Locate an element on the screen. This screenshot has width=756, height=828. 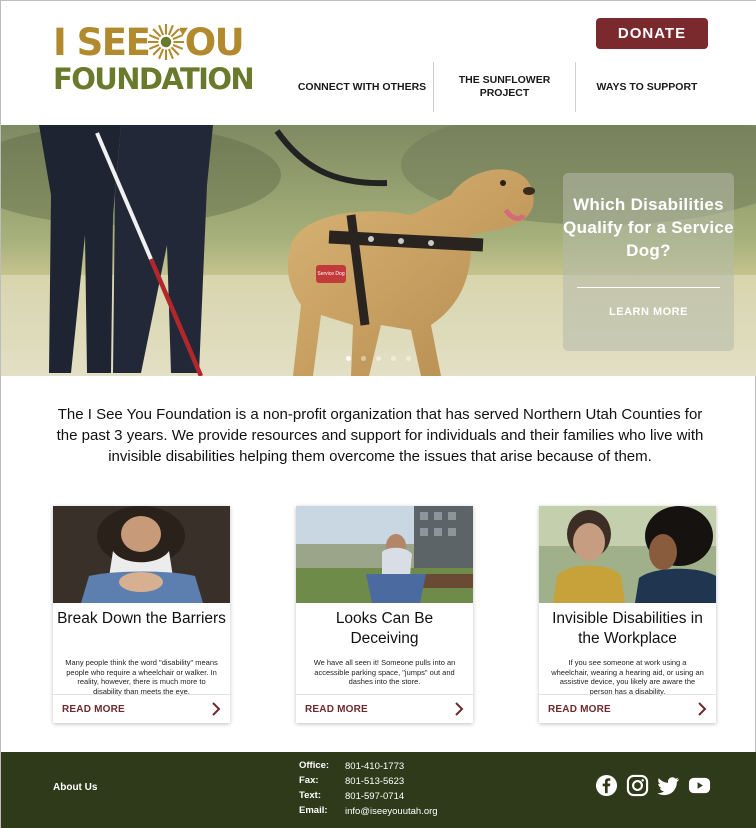
nav-ways-to-support: WAYS TO SUPPORT is located at coordinates (647, 87).